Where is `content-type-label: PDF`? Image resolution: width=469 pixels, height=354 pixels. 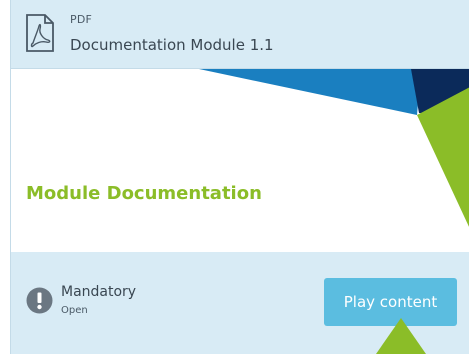 content-type-label: PDF is located at coordinates (81, 19).